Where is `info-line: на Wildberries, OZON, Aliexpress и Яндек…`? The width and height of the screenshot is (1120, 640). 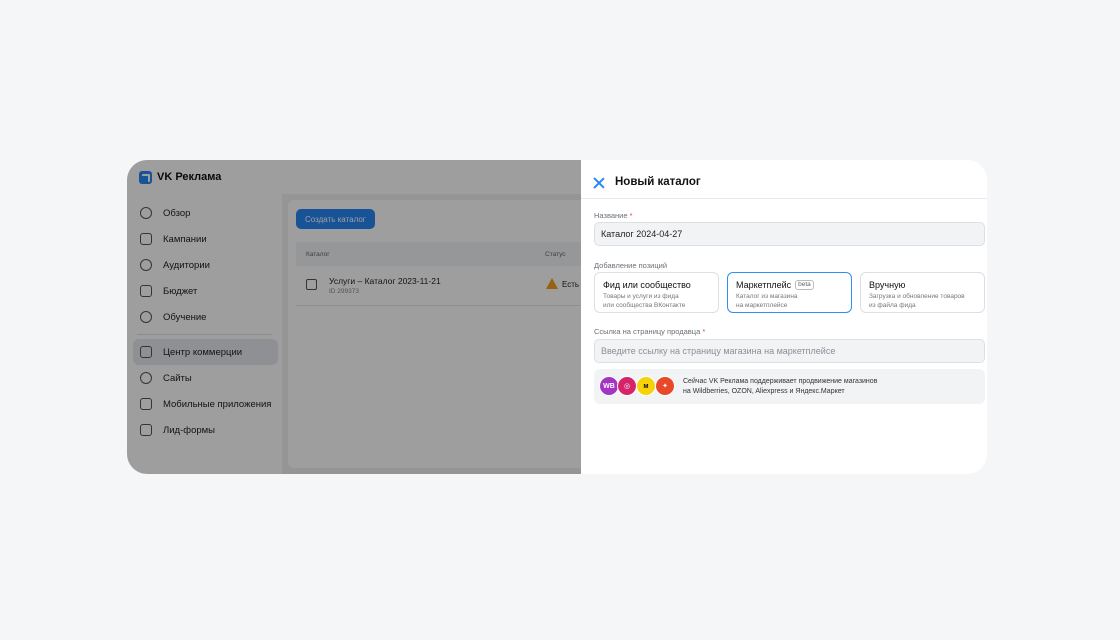 info-line: на Wildberries, OZON, Aliexpress и Яндек… is located at coordinates (764, 391).